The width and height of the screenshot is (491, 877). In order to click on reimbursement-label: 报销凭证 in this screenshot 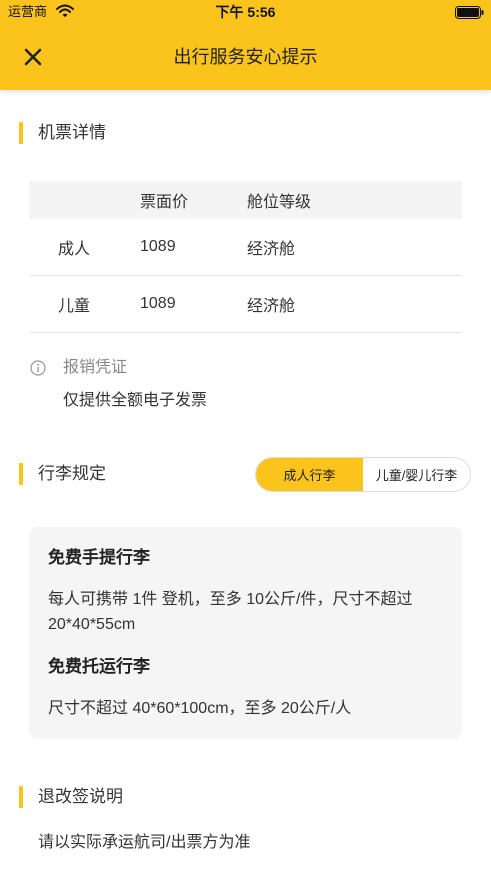, I will do `click(95, 367)`.